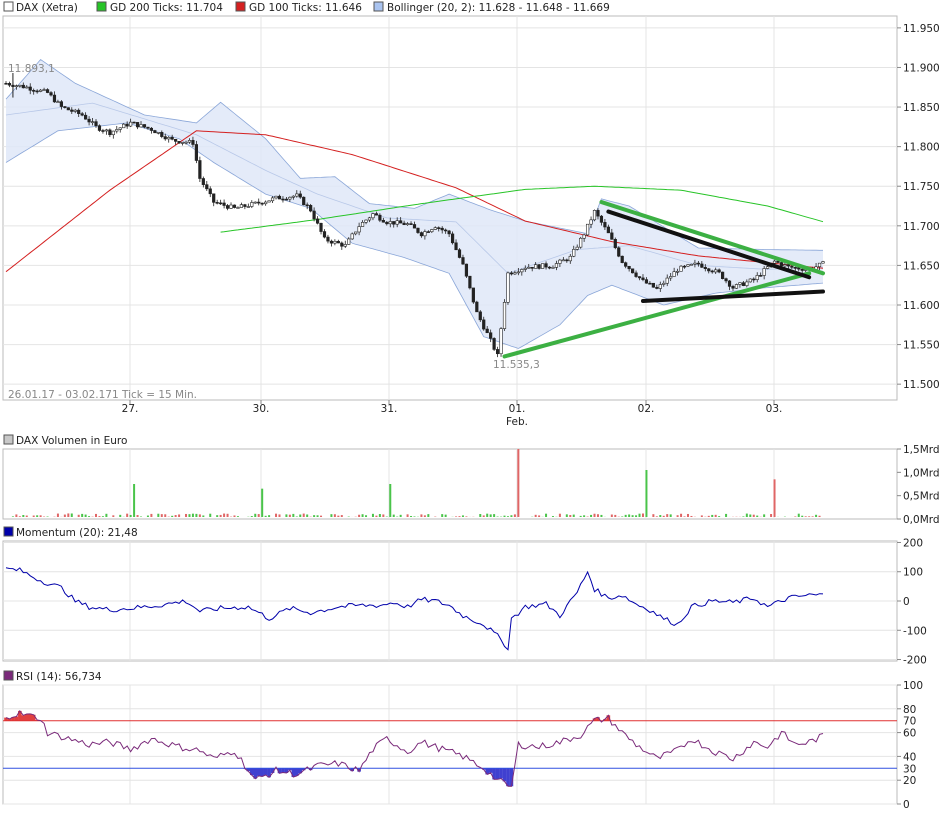  I want to click on interval-label: 1 Tick = 15 Min., so click(154, 395).